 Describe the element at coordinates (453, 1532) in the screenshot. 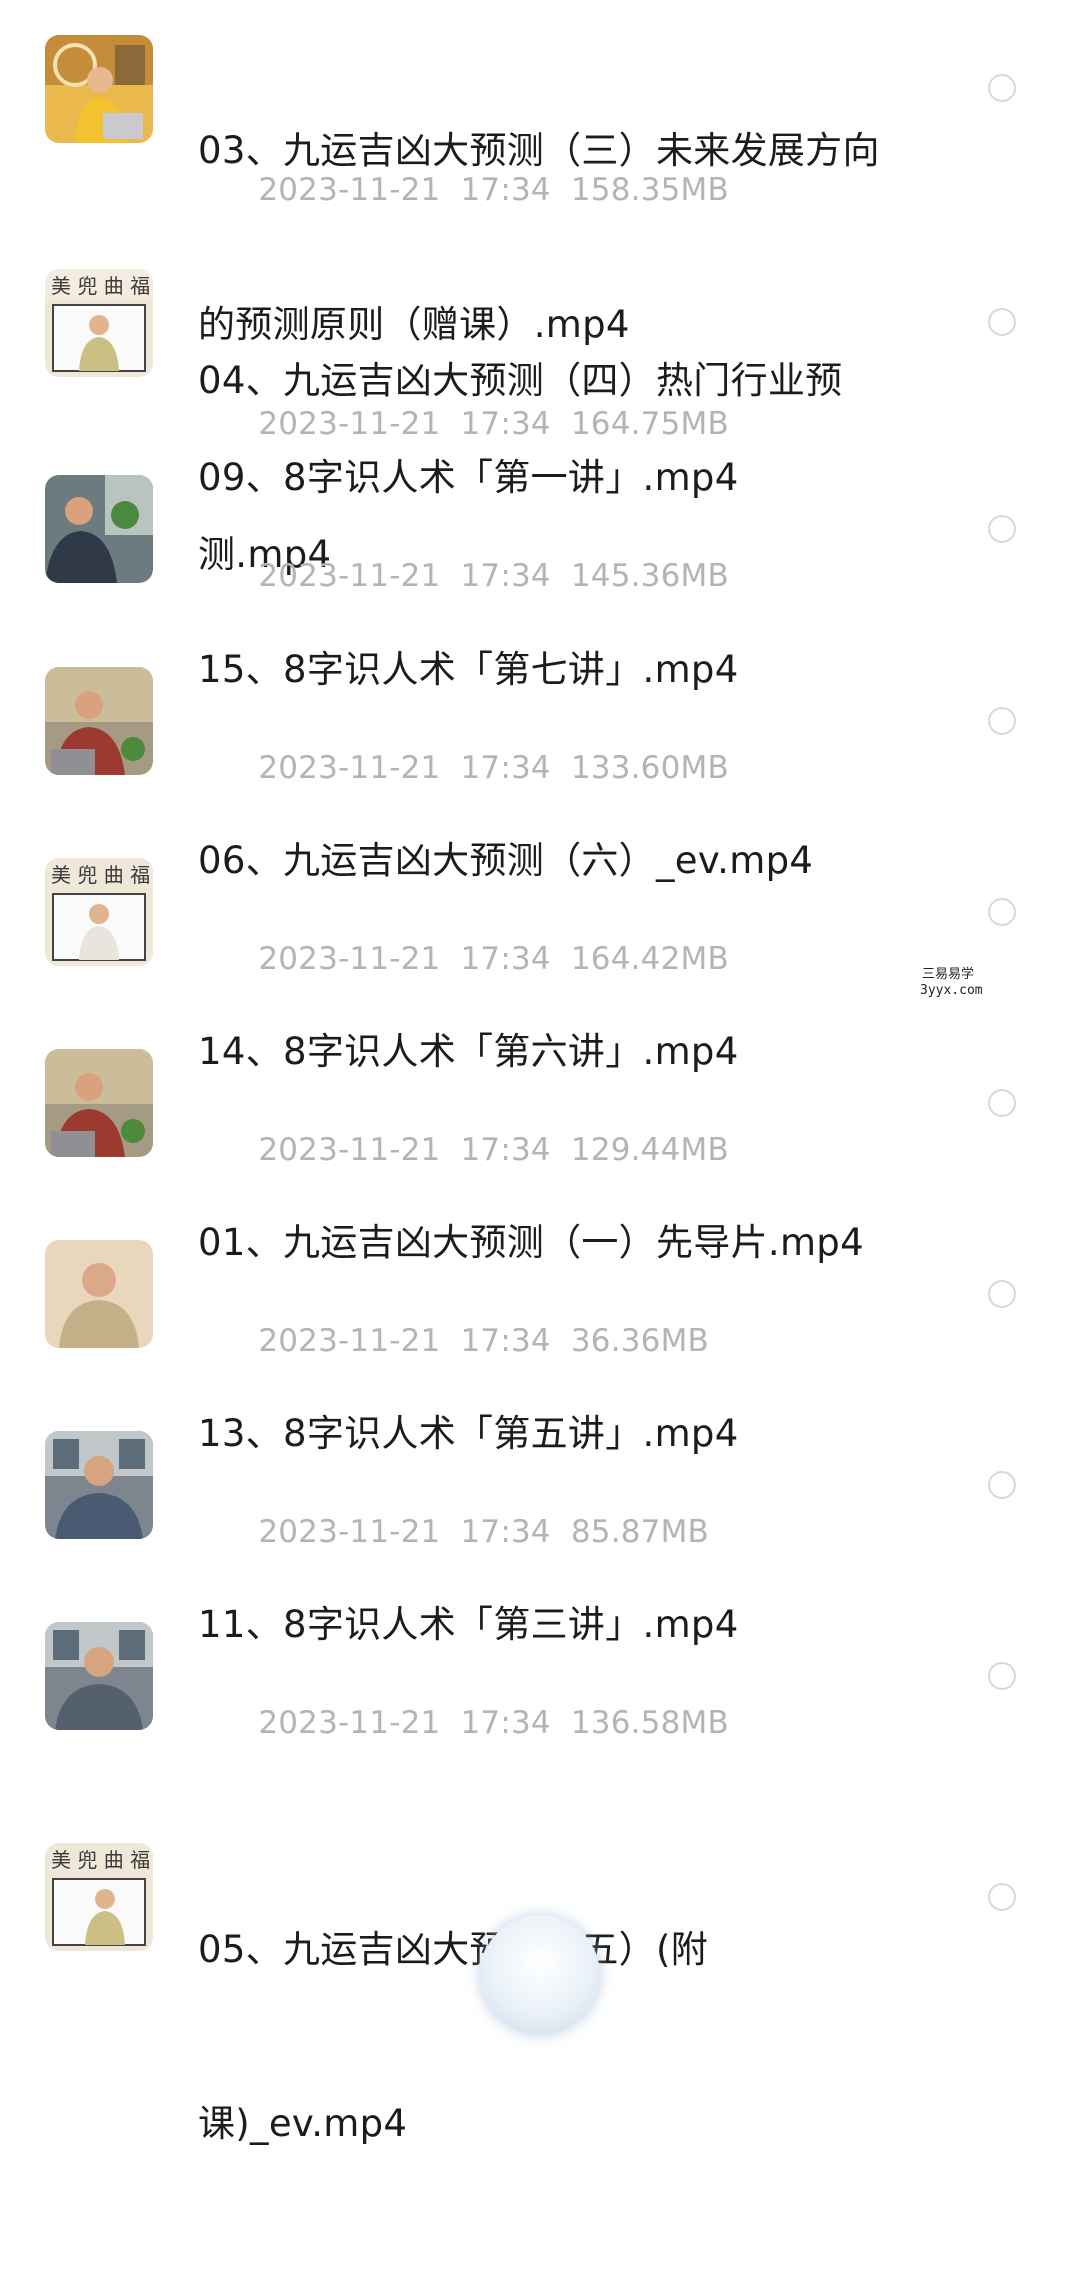

I see `file-meta: 2023-11-21 17:34 85.87MB` at that location.